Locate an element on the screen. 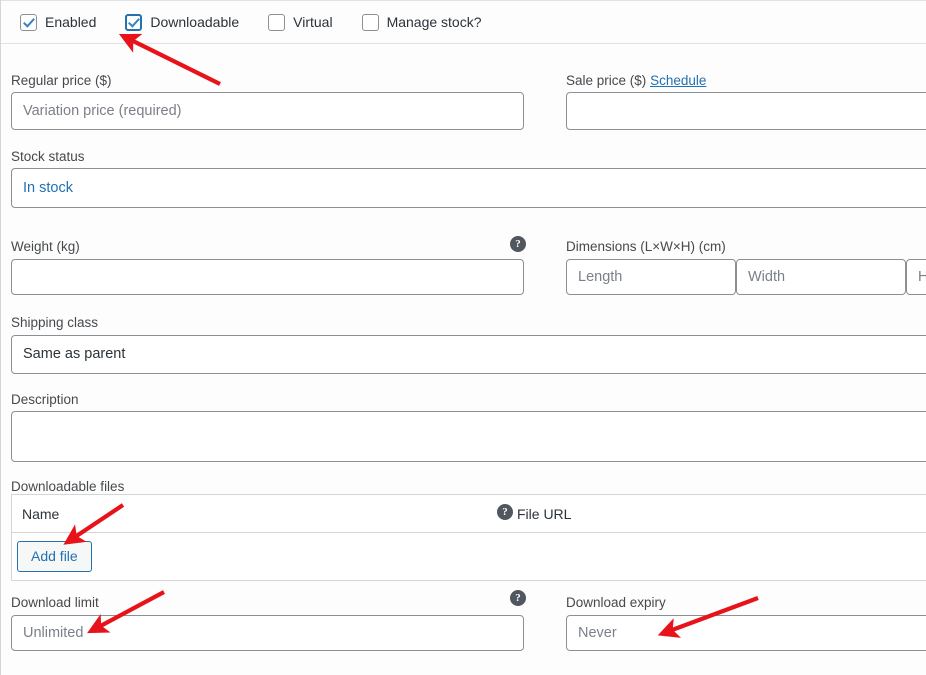 This screenshot has height=675, width=926. dimension-height-input is located at coordinates (916, 277).